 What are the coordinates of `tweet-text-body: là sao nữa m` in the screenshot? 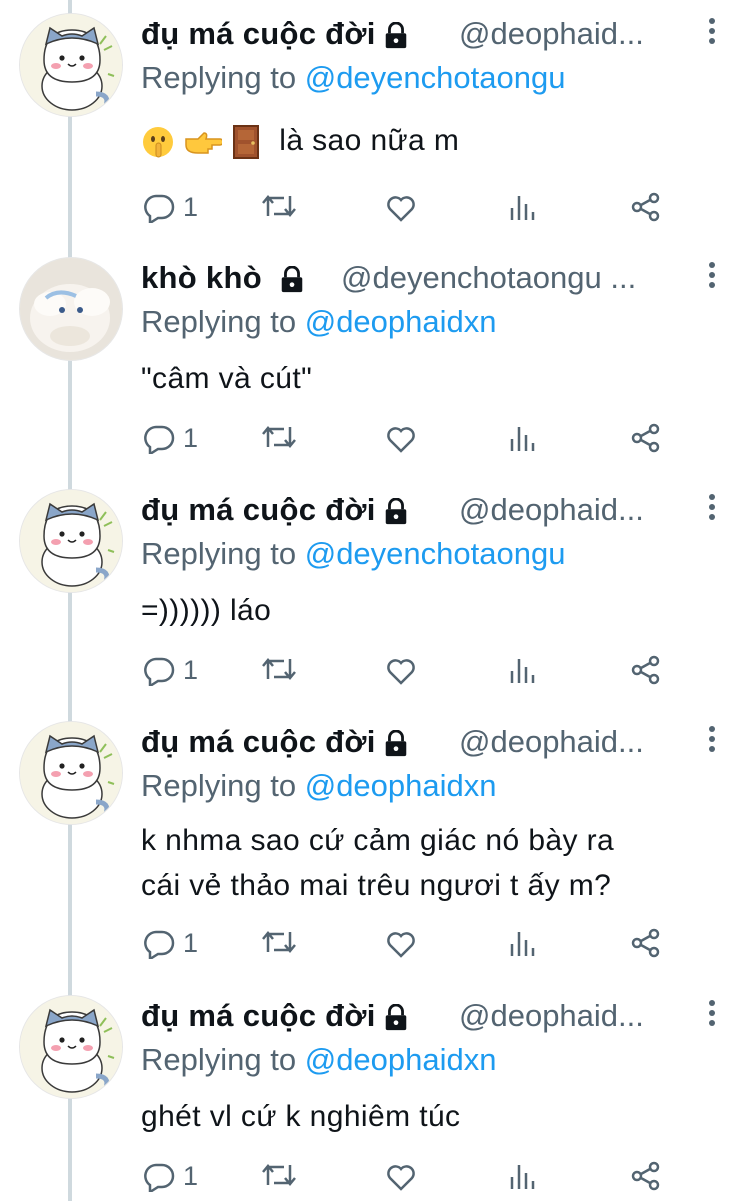 It's located at (369, 140).